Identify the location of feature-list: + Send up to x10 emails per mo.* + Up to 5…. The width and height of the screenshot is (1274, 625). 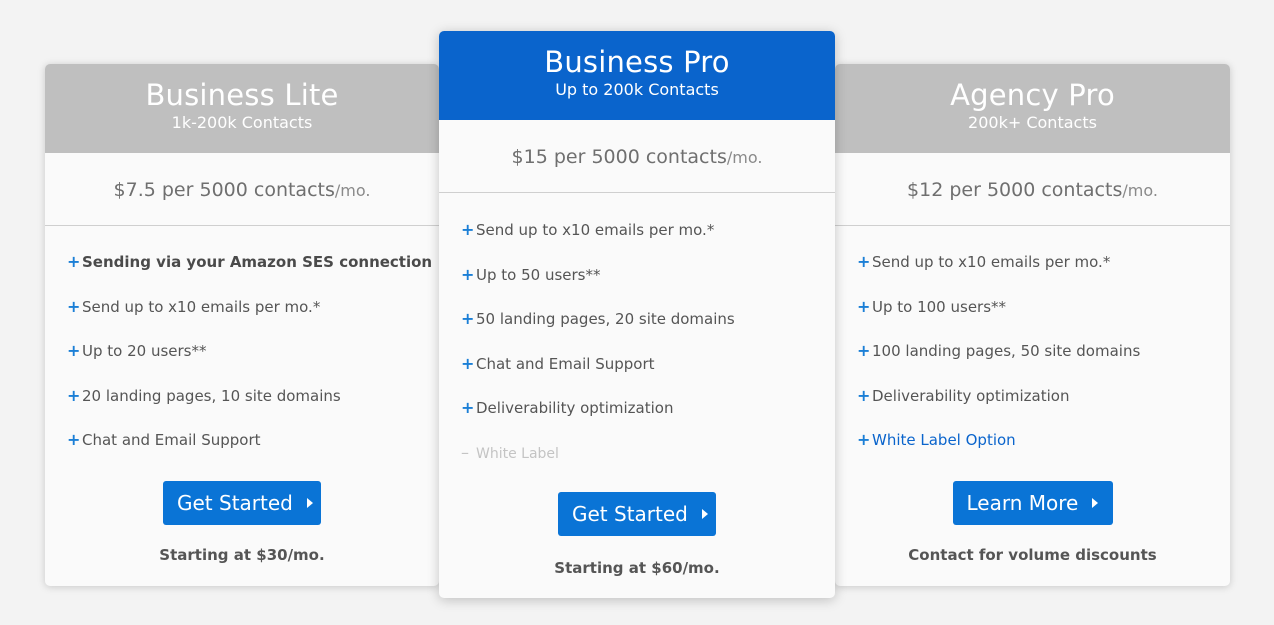
(637, 334).